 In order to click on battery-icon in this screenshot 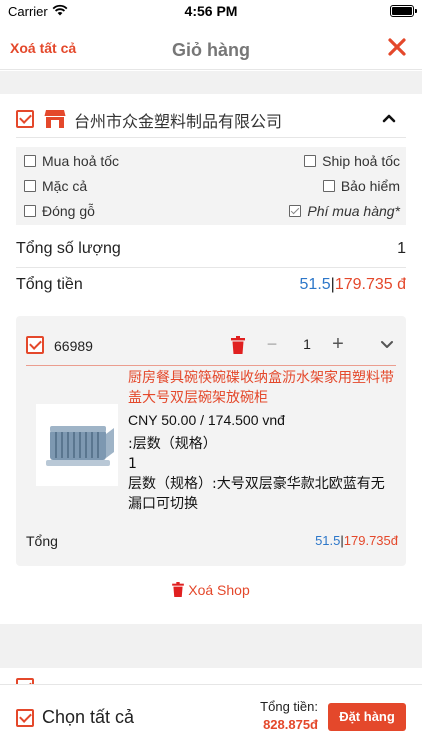, I will do `click(403, 11)`.